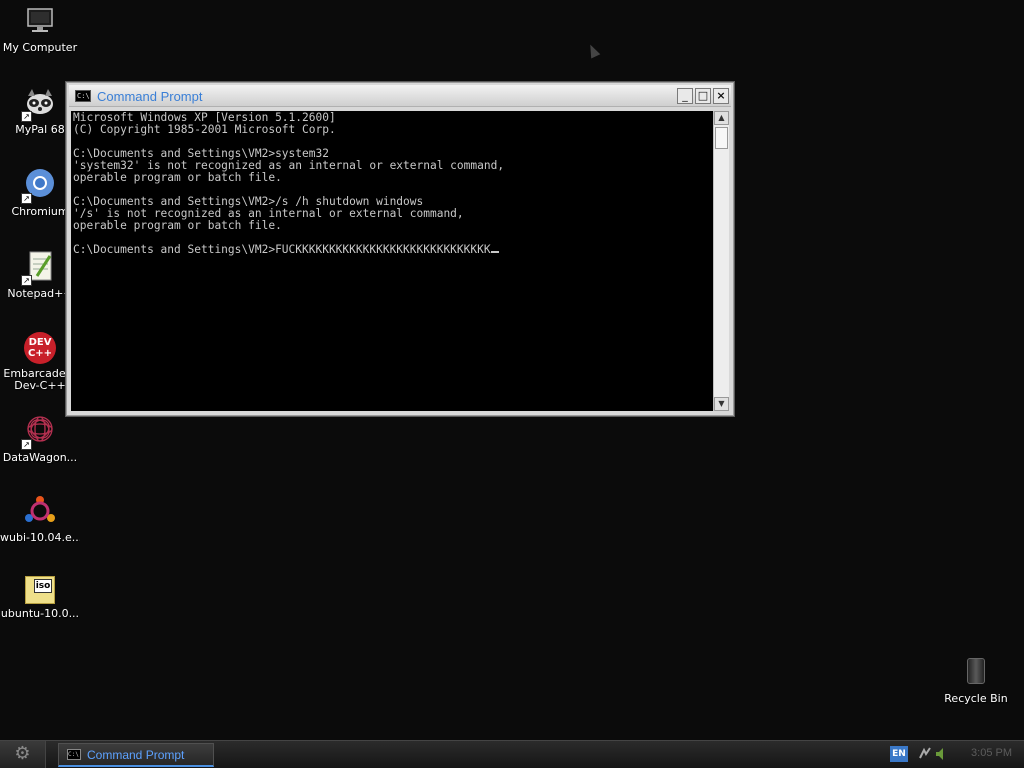 The image size is (1024, 768). What do you see at coordinates (976, 671) in the screenshot?
I see `recycle-bin-icon` at bounding box center [976, 671].